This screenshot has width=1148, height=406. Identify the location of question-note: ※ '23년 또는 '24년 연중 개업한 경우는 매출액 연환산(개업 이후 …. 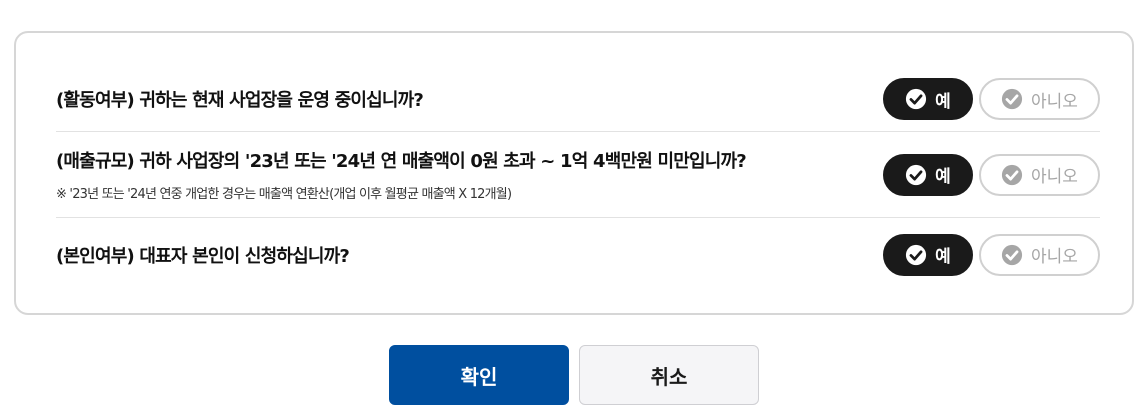
(284, 194).